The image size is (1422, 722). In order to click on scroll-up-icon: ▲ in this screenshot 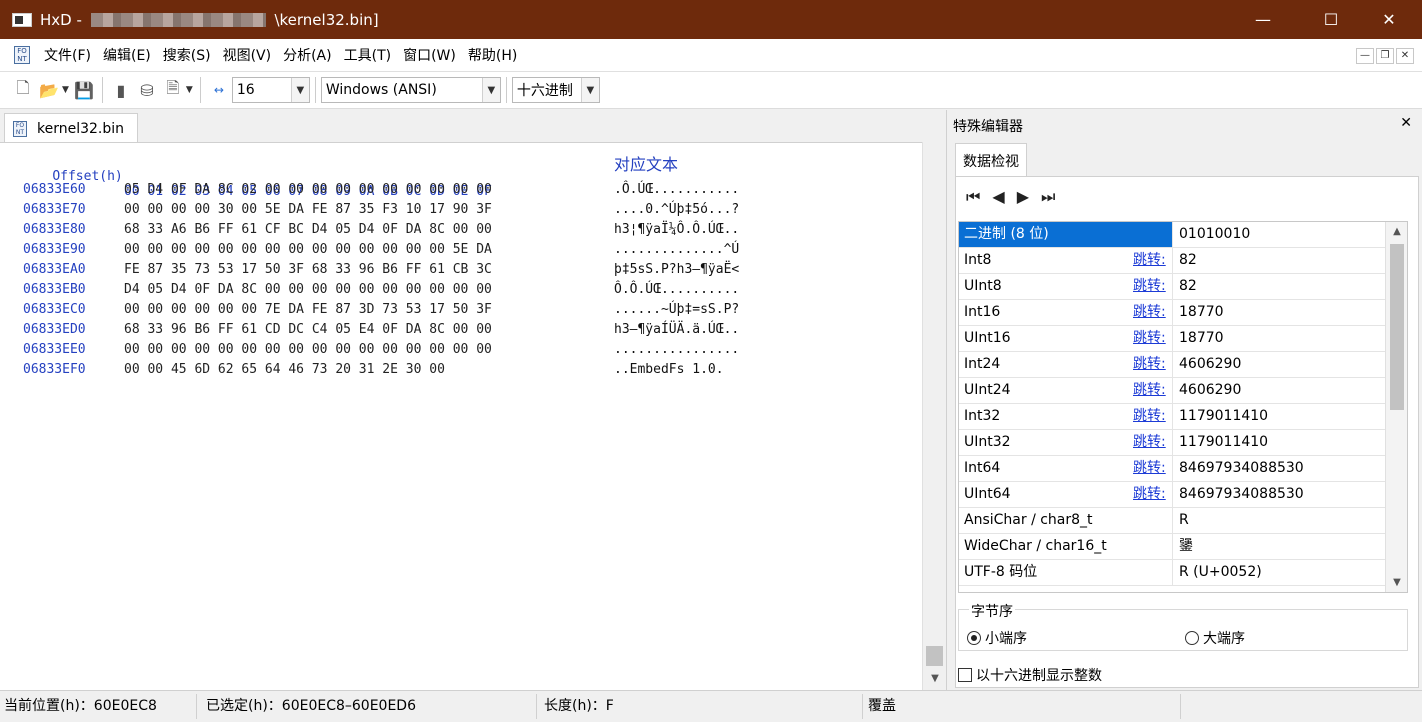, I will do `click(1396, 231)`.